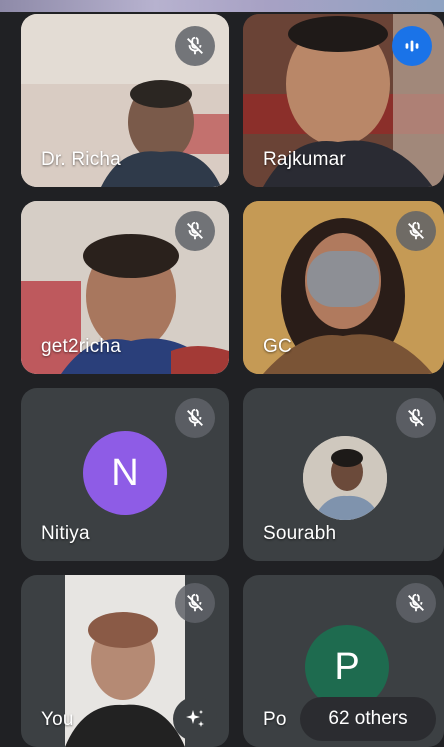  What do you see at coordinates (81, 159) in the screenshot?
I see `participant-name: Dr. Richa` at bounding box center [81, 159].